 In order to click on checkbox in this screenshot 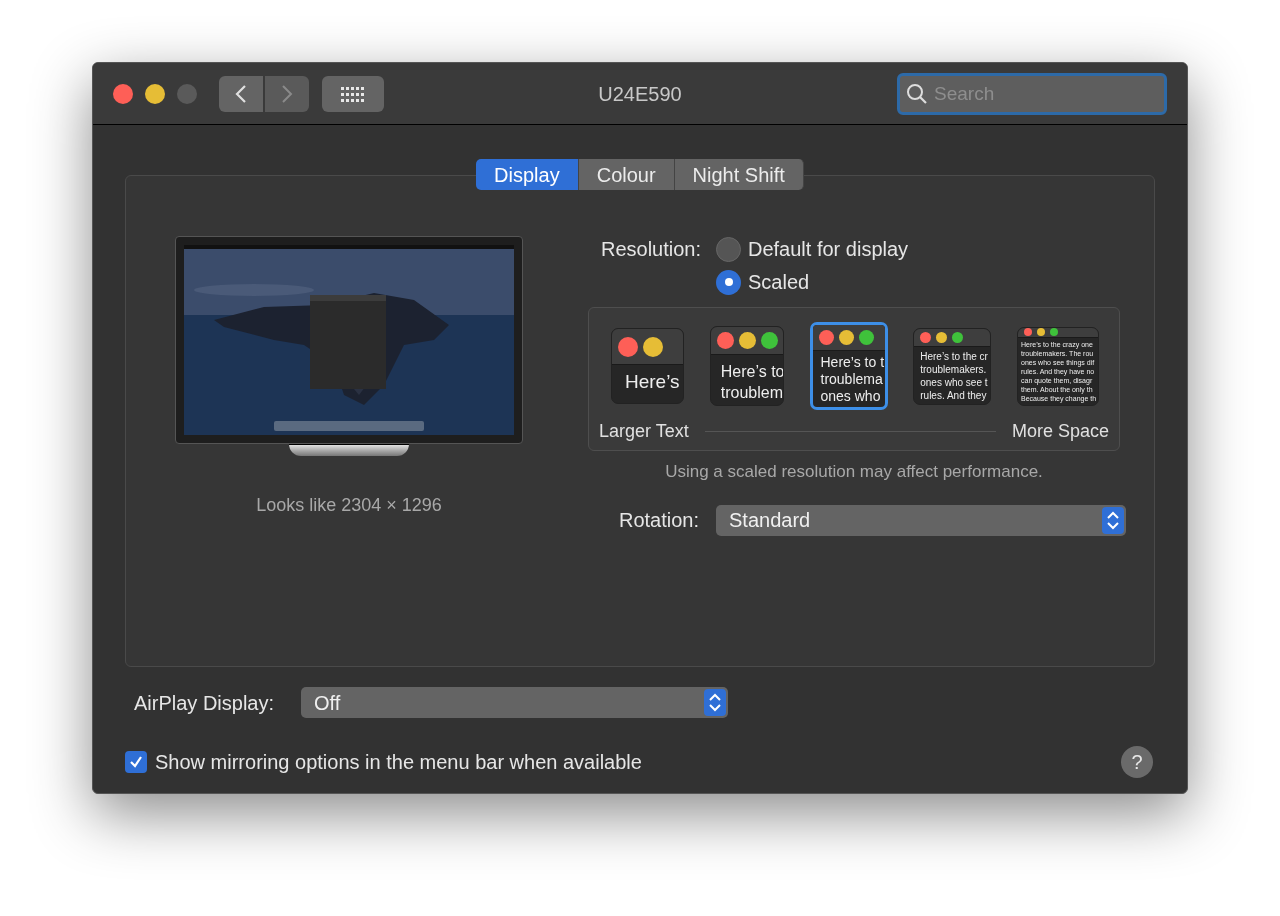, I will do `click(136, 762)`.